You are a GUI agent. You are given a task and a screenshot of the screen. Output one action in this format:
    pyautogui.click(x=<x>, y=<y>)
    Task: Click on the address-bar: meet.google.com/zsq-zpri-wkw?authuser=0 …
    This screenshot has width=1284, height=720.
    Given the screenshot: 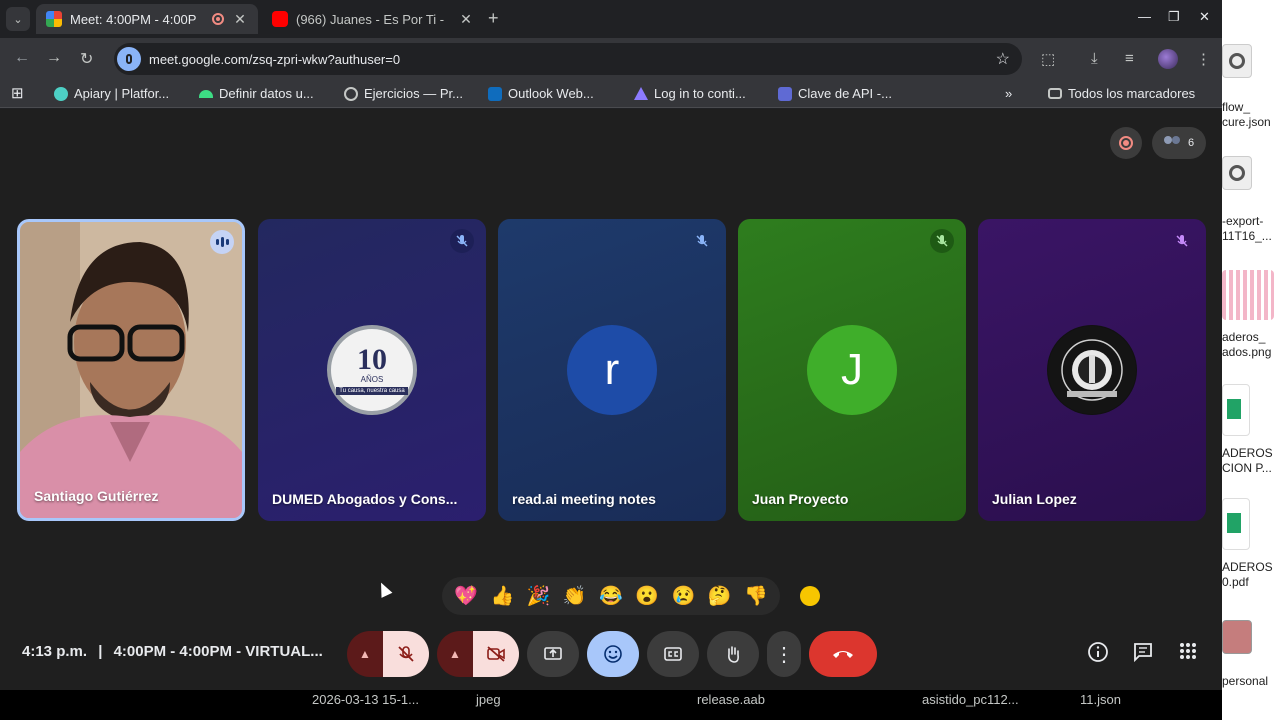 What is the action you would take?
    pyautogui.click(x=568, y=59)
    